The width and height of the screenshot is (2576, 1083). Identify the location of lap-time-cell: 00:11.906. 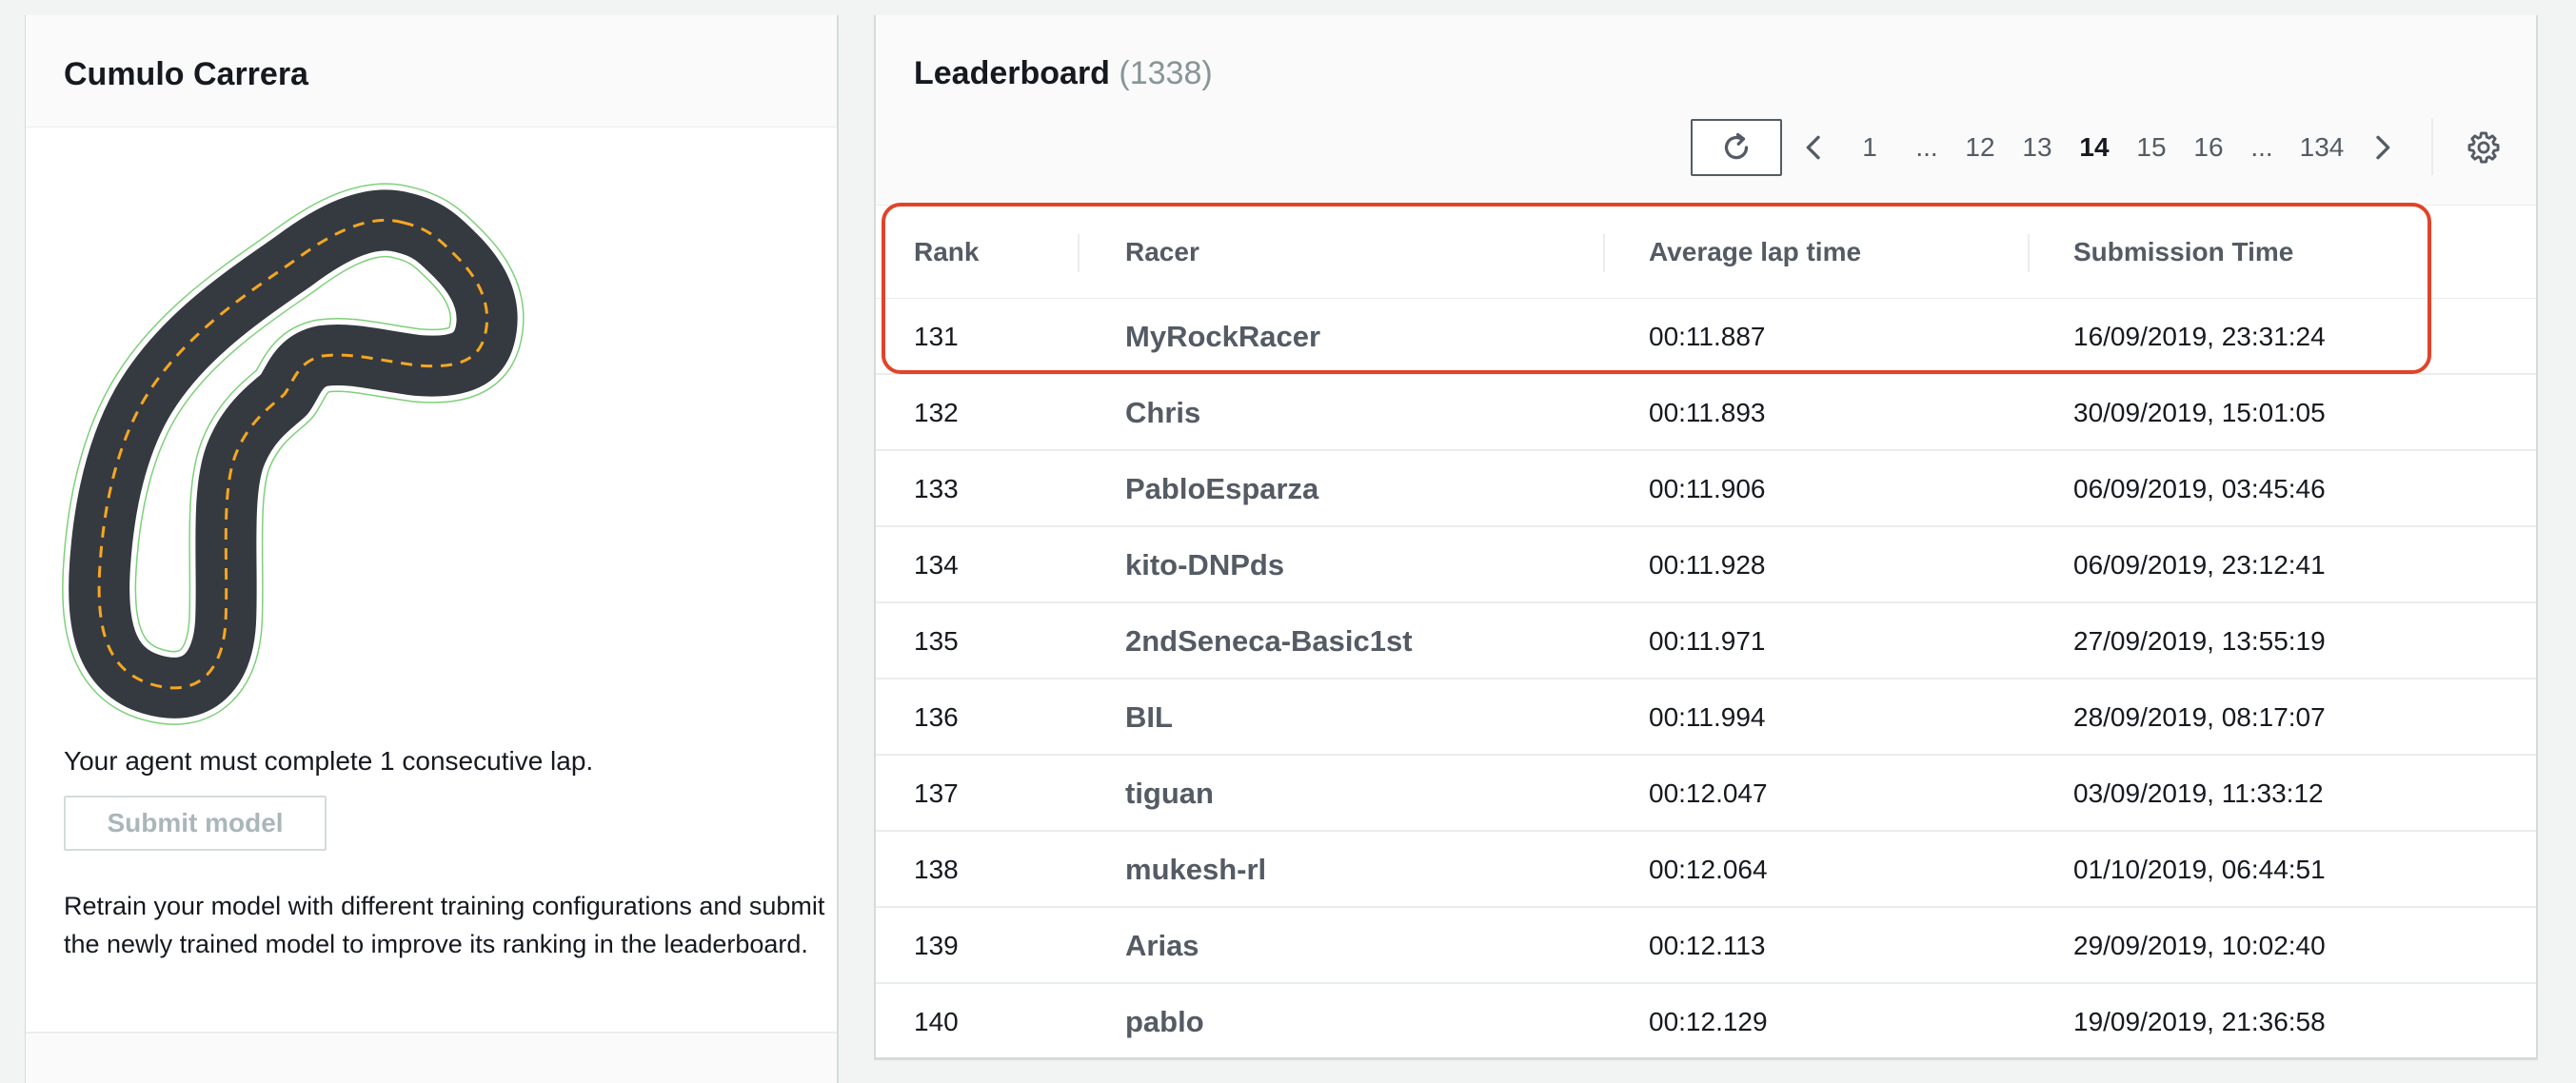
(1707, 488).